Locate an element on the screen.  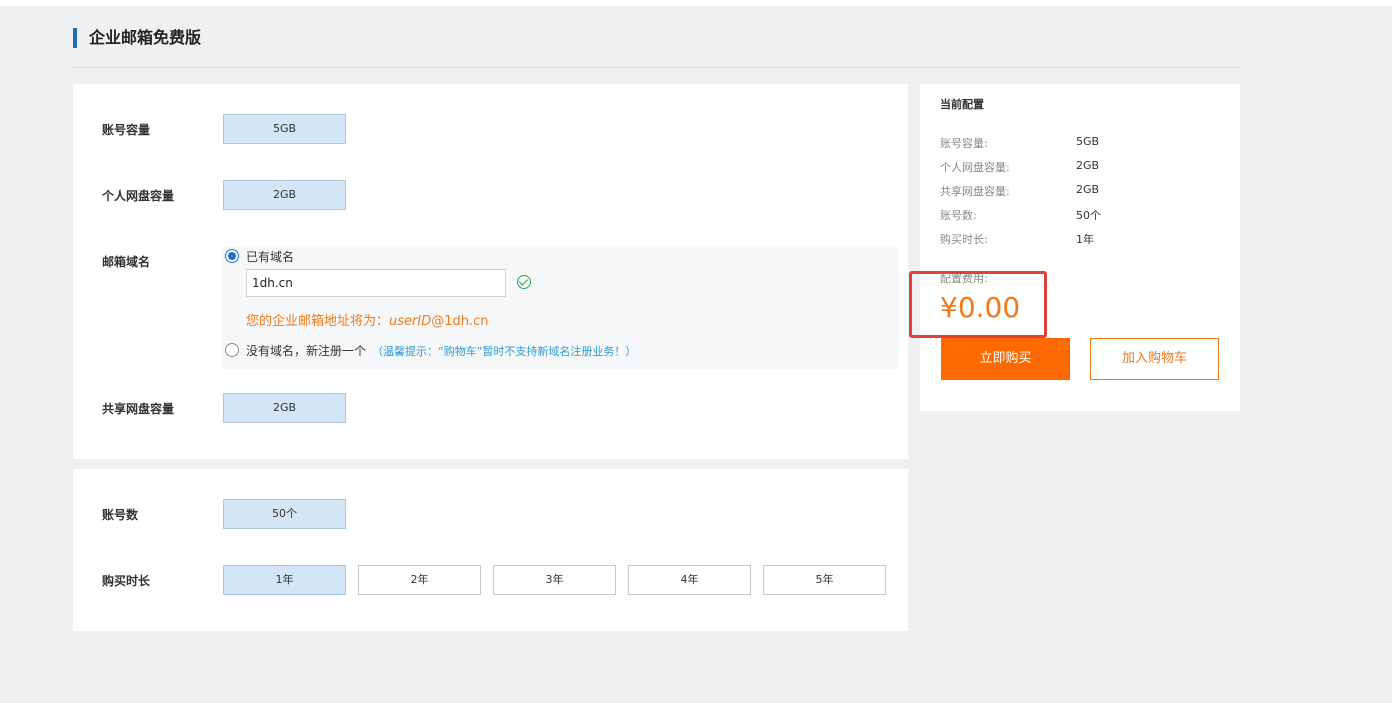
summary-value: 1年 is located at coordinates (1085, 239).